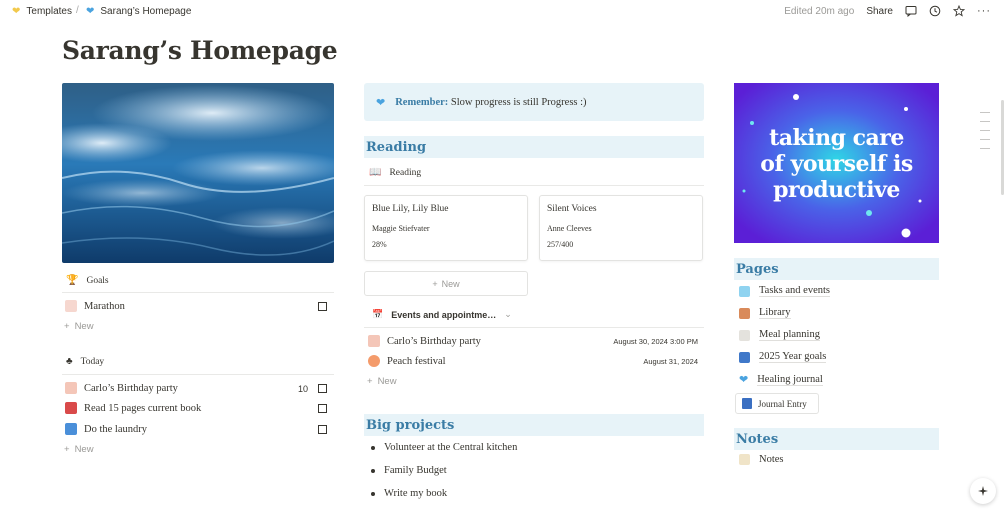 This screenshot has width=1005, height=515. Describe the element at coordinates (95, 306) in the screenshot. I see `list-item: Marathon` at that location.